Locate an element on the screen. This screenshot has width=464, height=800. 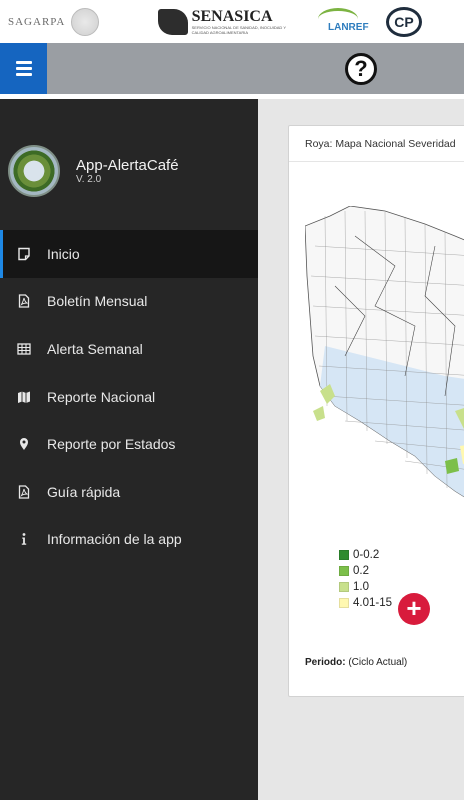
cp-wordmark: CP is located at coordinates (404, 21).